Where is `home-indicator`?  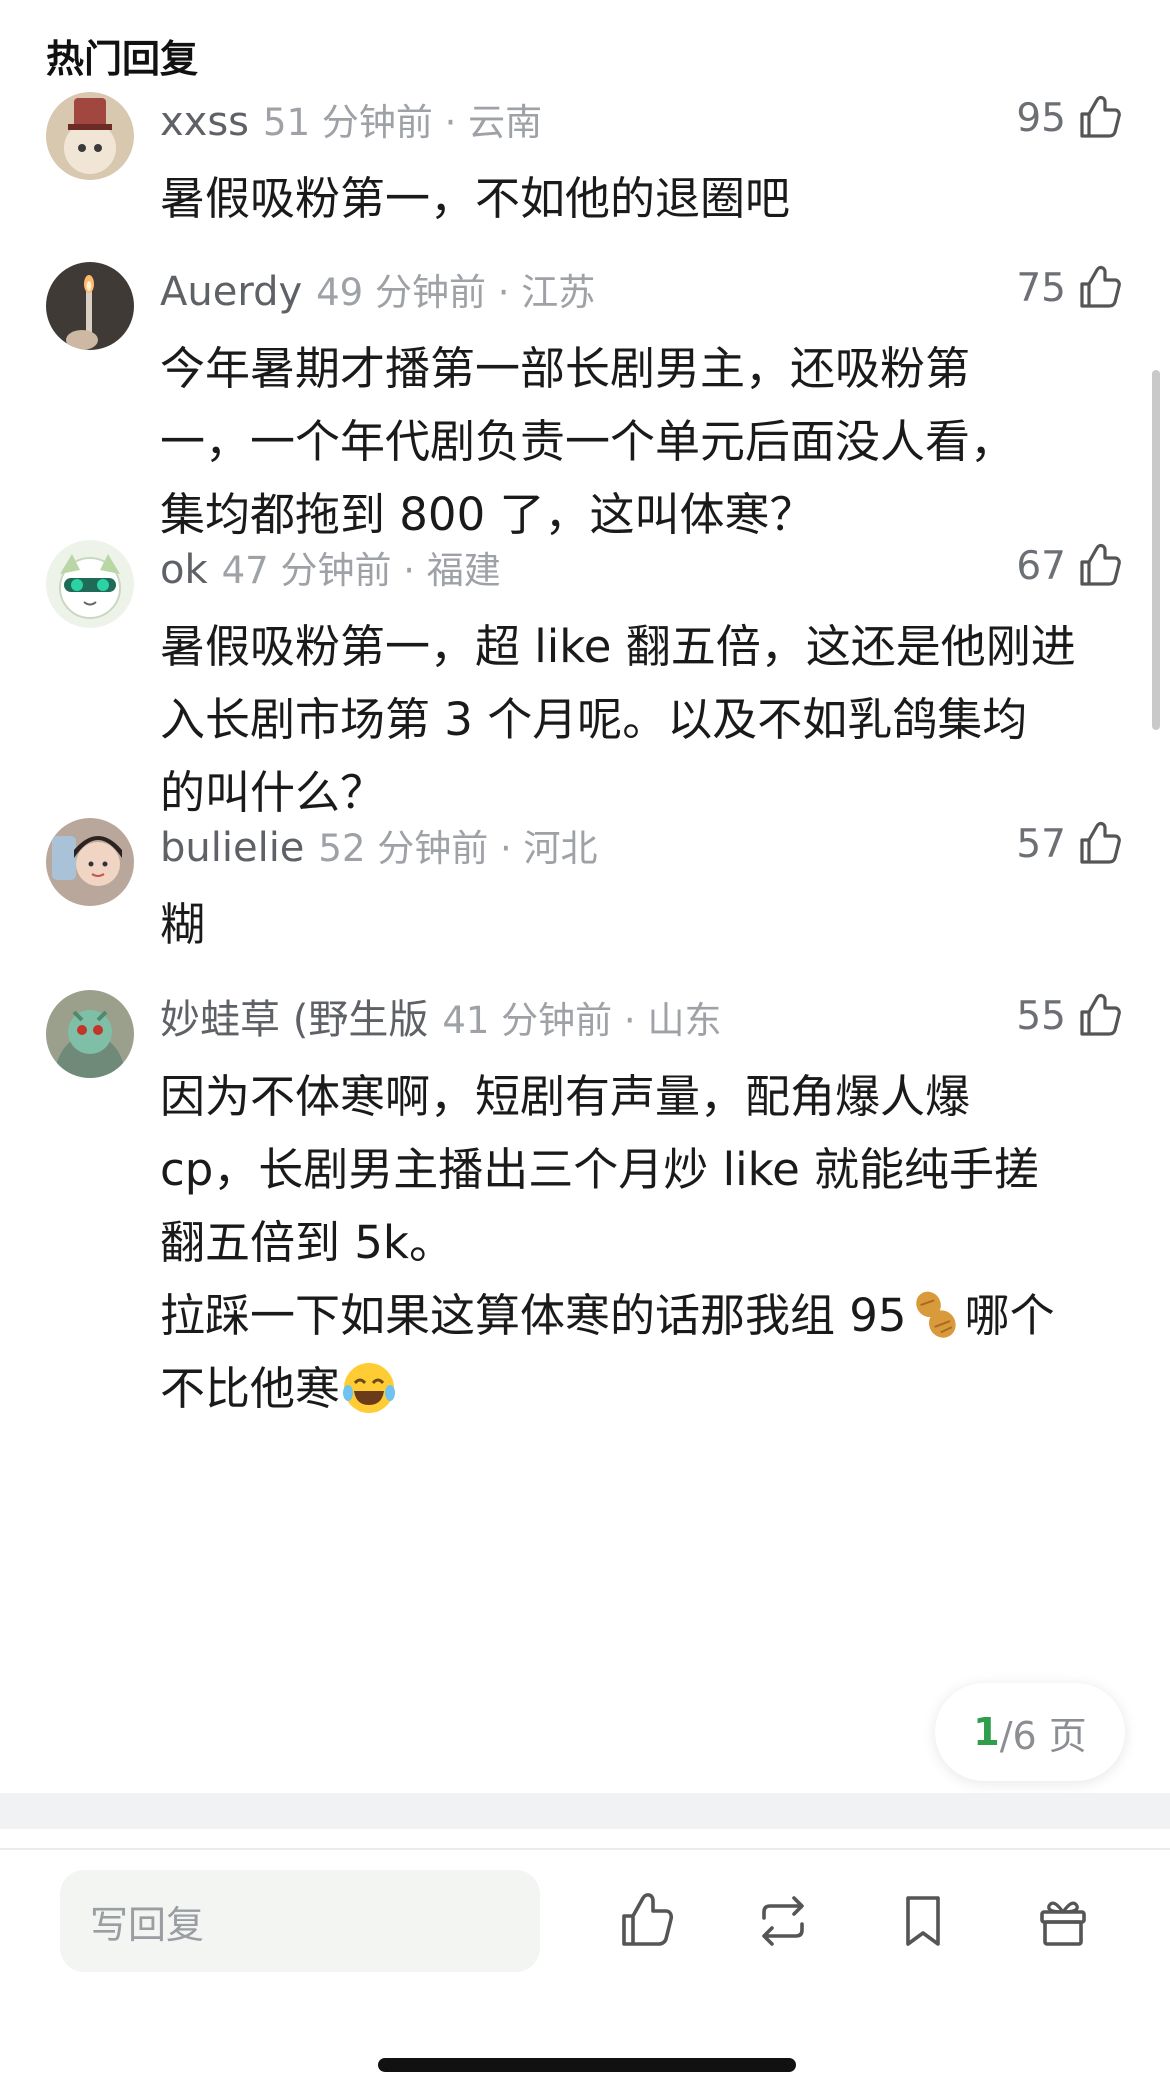
home-indicator is located at coordinates (587, 2065).